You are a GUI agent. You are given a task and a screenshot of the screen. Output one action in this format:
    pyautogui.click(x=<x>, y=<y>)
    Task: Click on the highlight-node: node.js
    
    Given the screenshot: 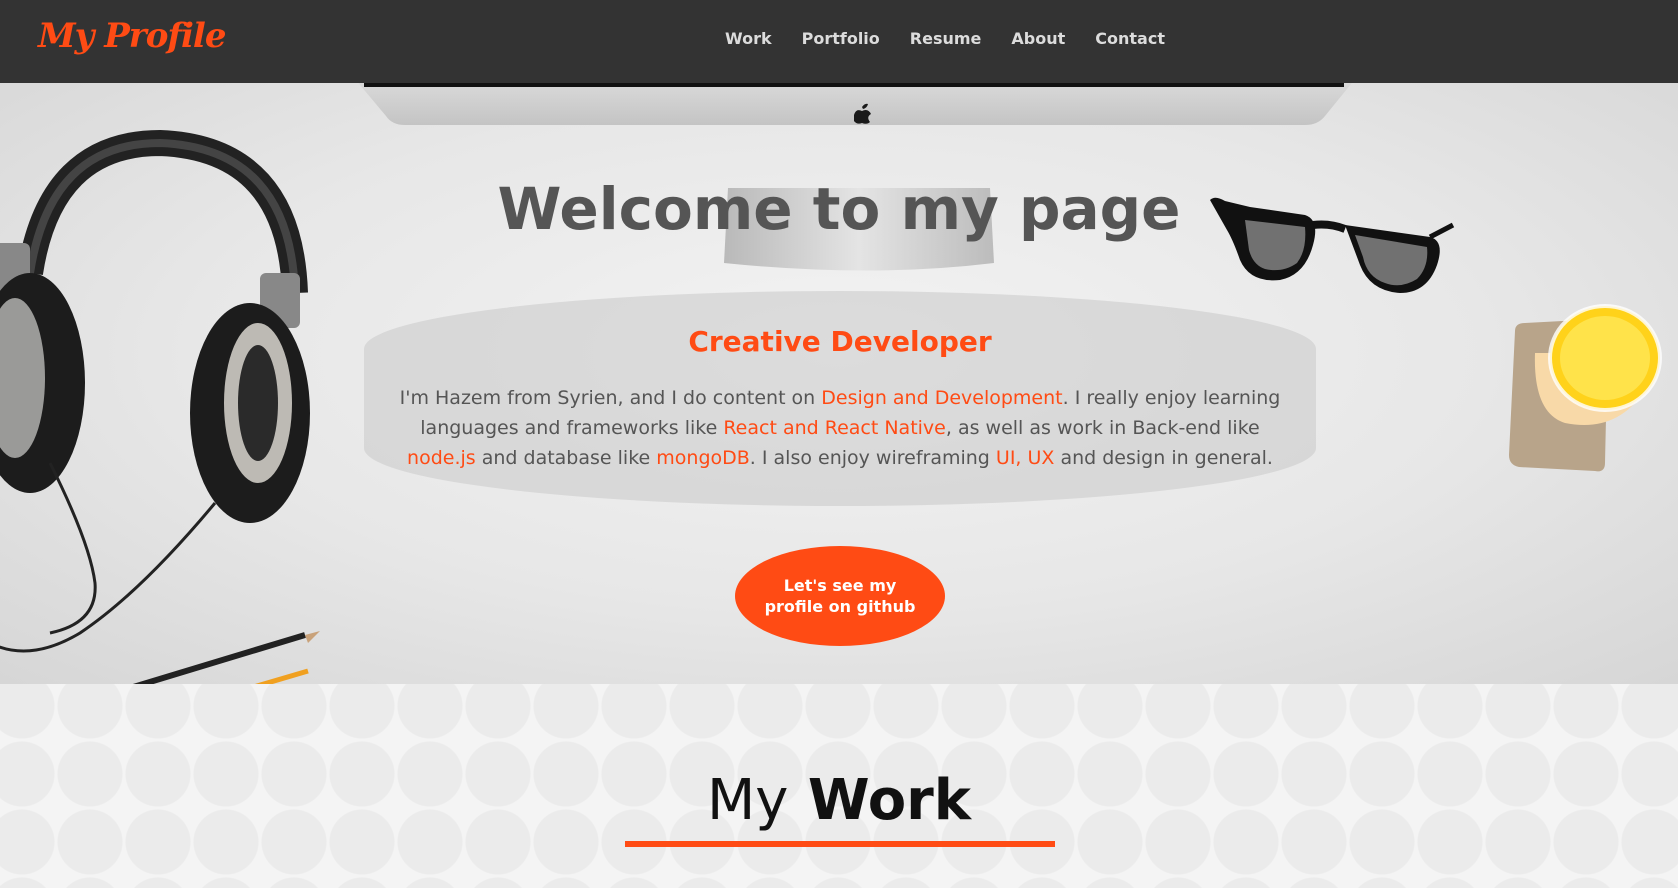 What is the action you would take?
    pyautogui.click(x=441, y=458)
    